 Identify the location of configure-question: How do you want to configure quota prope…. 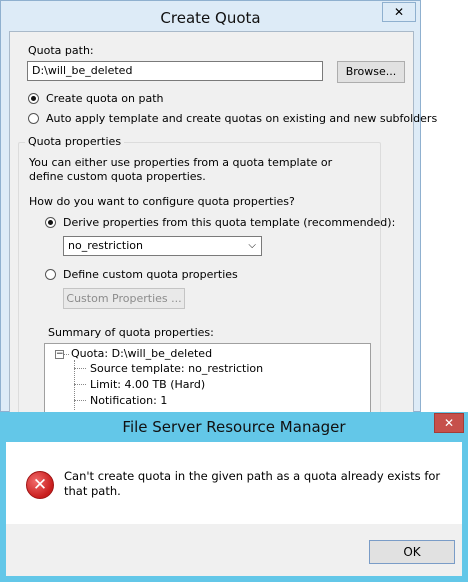
(162, 201).